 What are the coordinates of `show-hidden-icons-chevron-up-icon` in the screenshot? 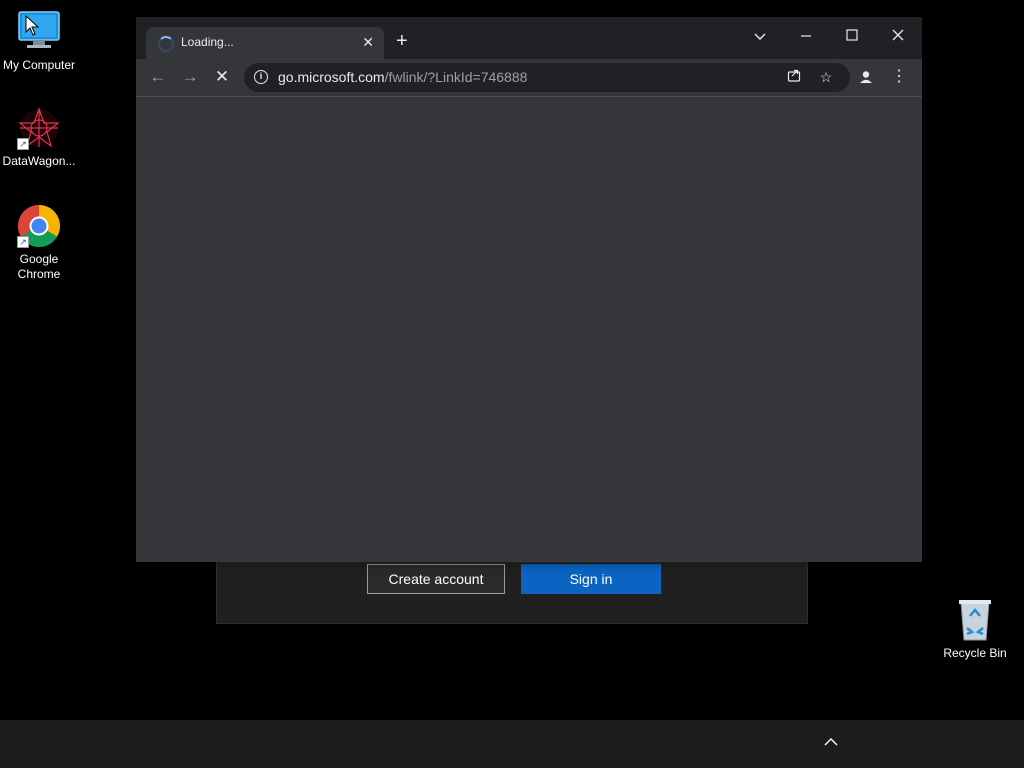 It's located at (831, 744).